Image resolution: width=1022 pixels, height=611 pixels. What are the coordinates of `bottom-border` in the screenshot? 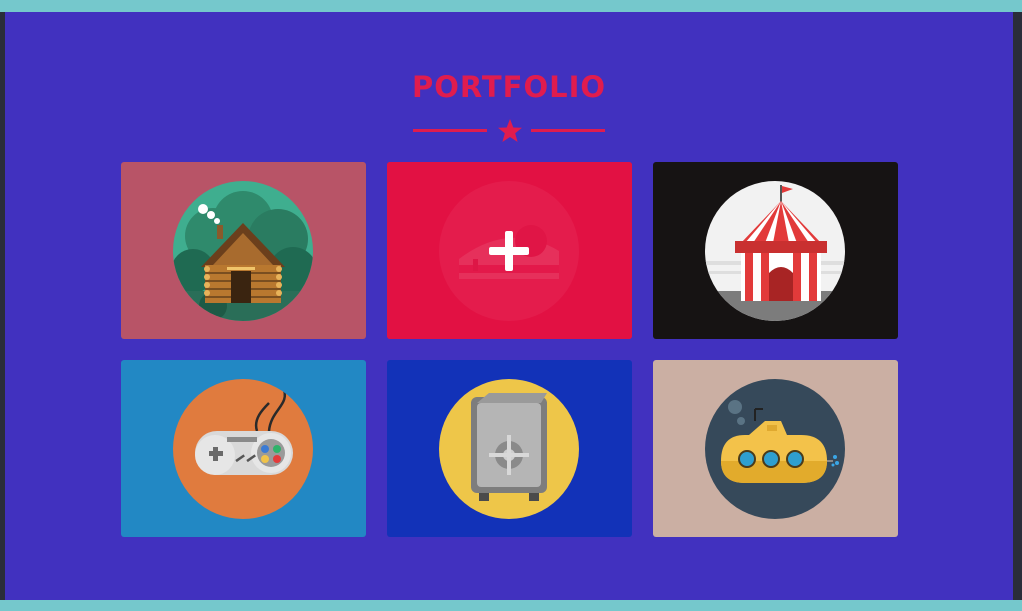 It's located at (511, 605).